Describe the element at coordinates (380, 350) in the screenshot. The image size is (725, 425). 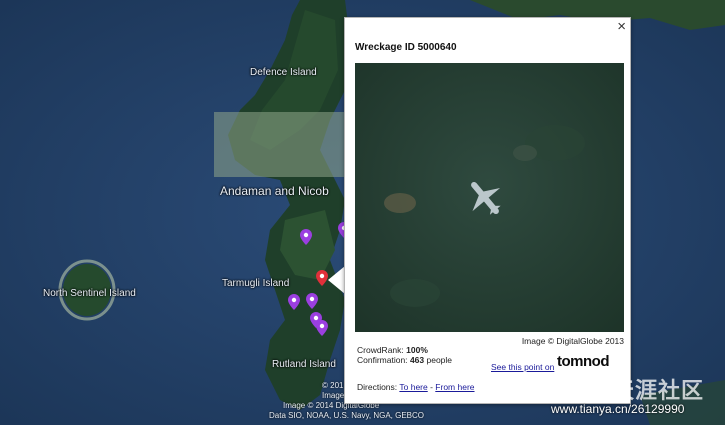
I see `crowdrank-label: CrowdRank:` at that location.